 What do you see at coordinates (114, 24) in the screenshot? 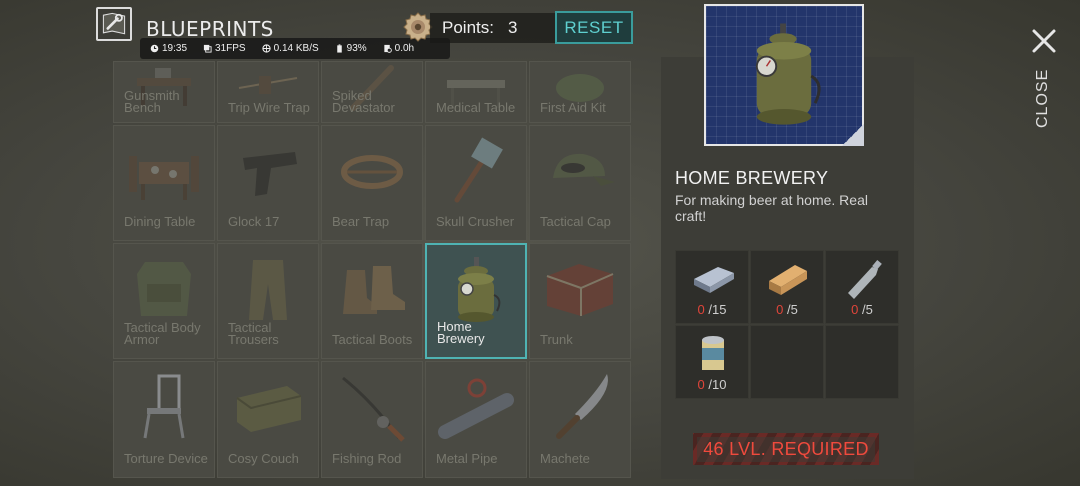
I see `blueprint-wrench-icon` at bounding box center [114, 24].